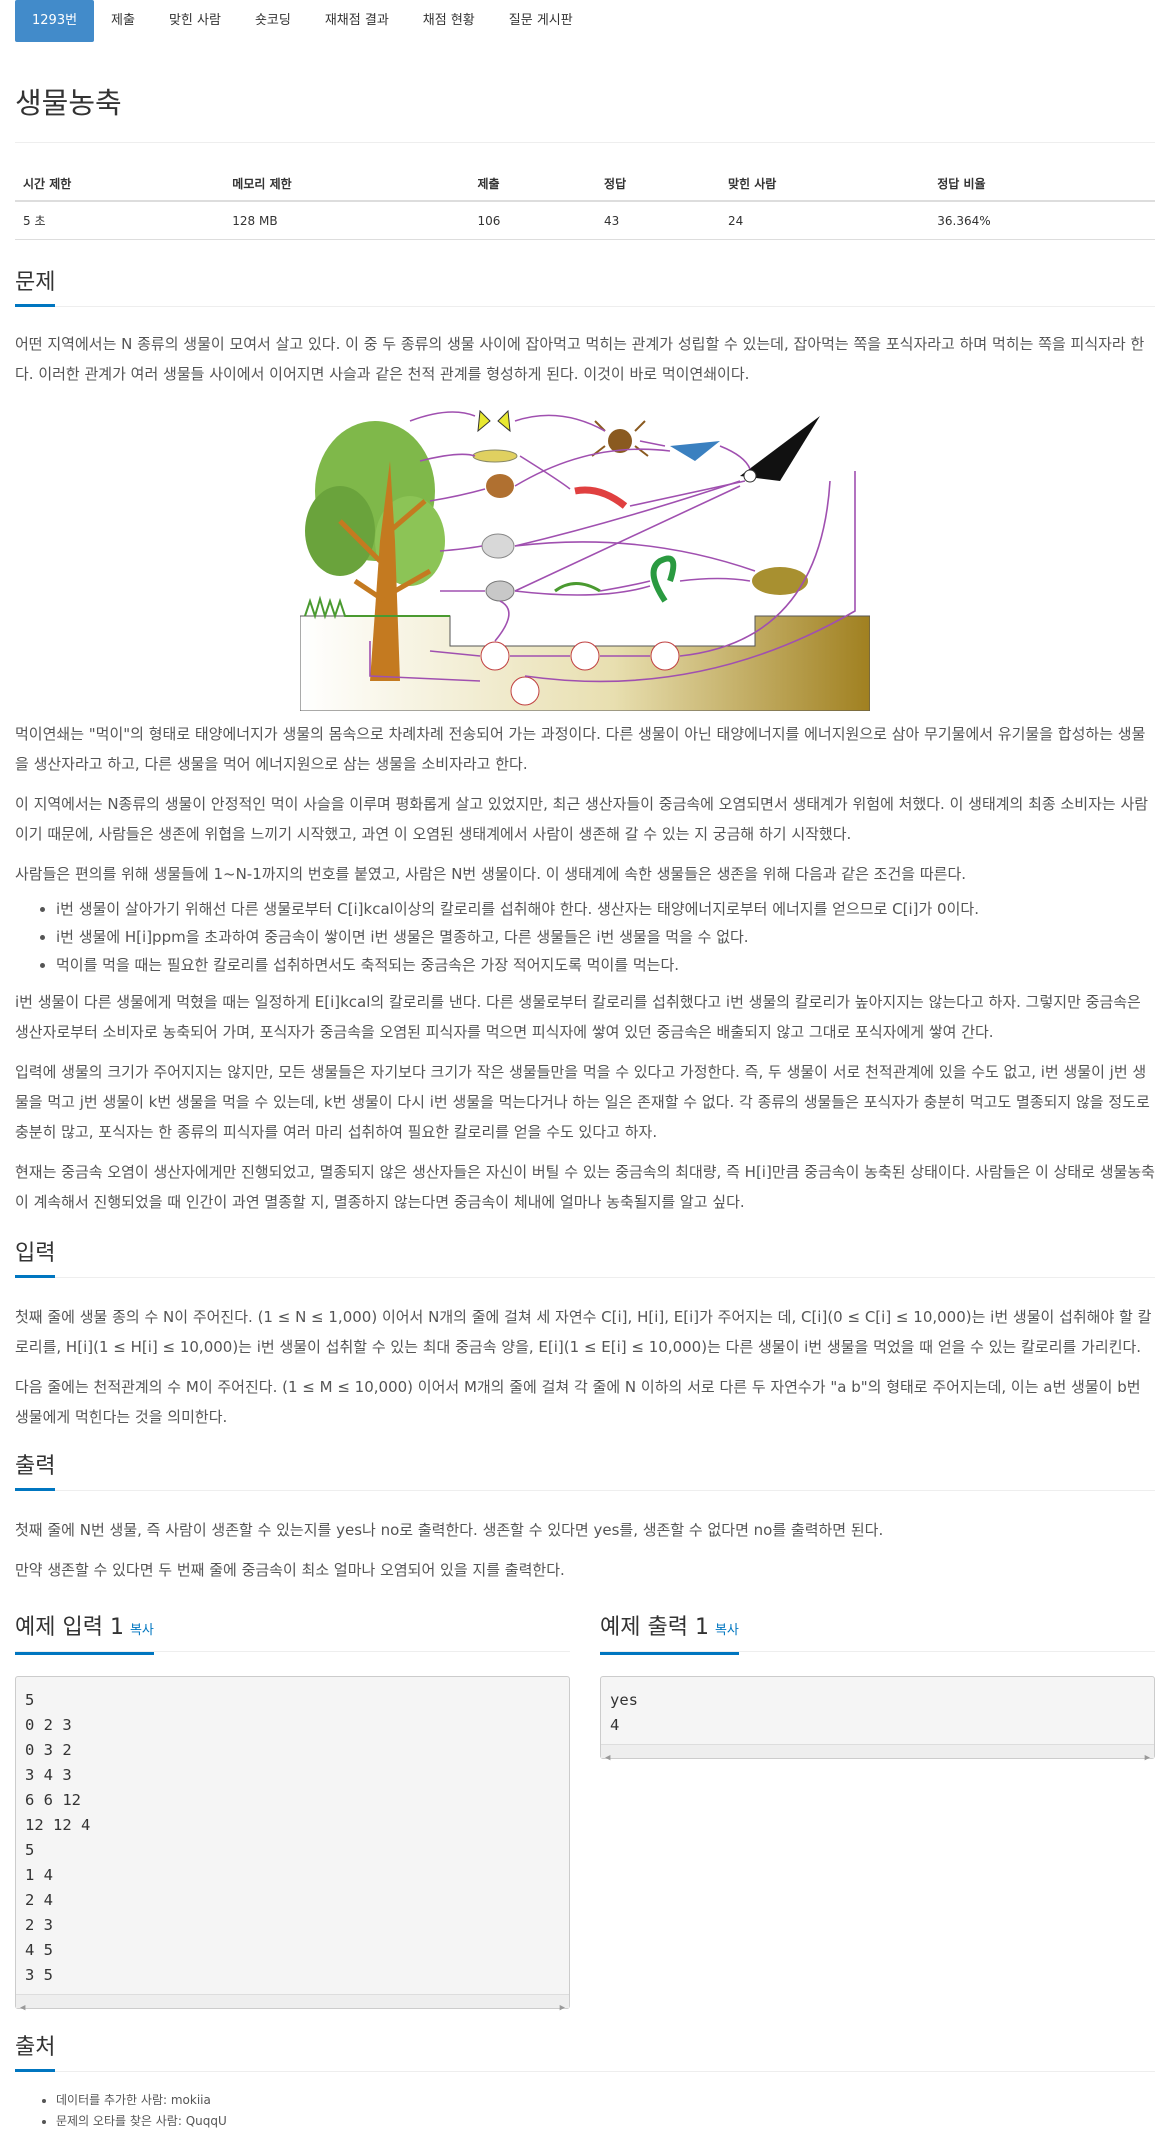 Image resolution: width=1170 pixels, height=2149 pixels. I want to click on sample-input-heading: 예제 입력 1 복사, so click(84, 1635).